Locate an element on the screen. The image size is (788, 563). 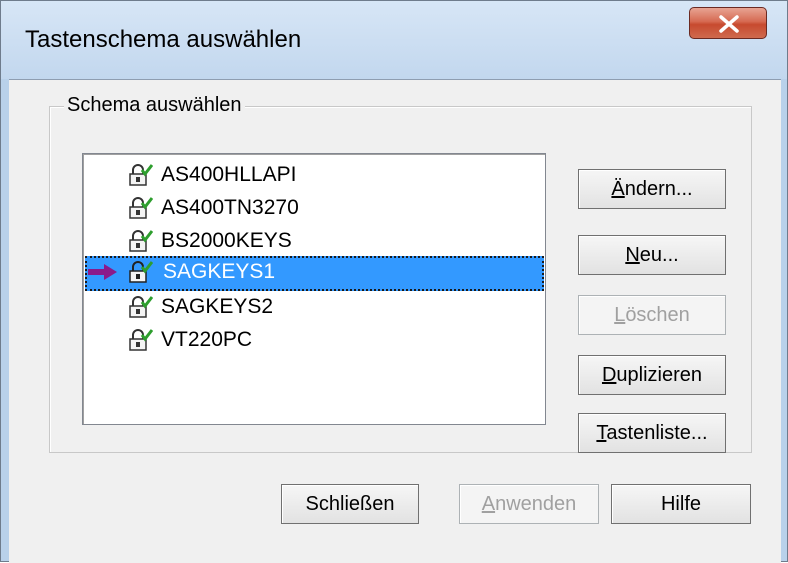
list-item-label: BS2000KEYS is located at coordinates (226, 240).